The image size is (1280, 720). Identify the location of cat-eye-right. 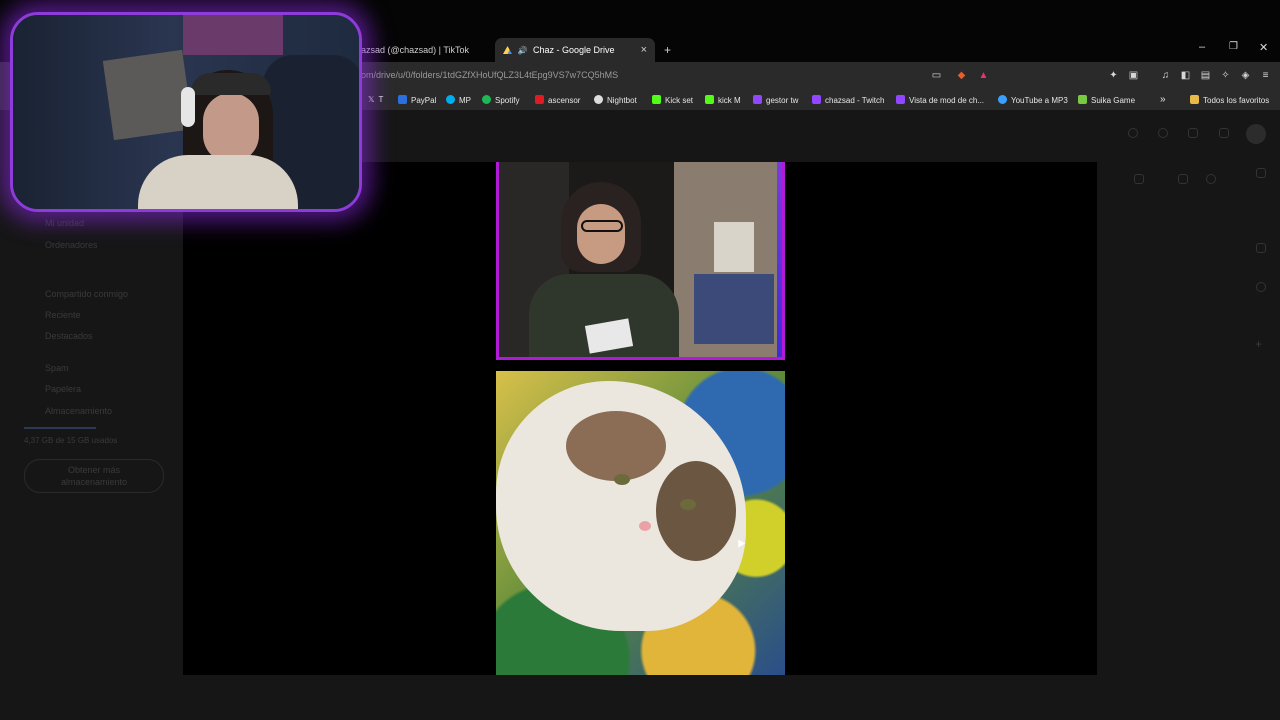
(688, 504).